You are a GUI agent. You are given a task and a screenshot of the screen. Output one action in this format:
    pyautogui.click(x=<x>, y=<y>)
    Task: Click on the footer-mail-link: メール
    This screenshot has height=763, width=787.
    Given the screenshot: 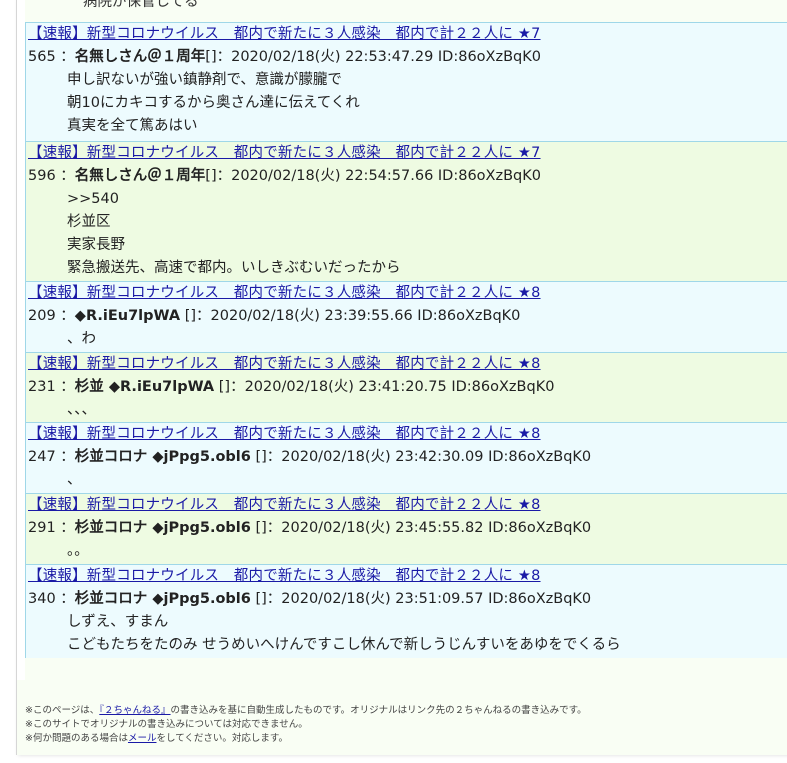 What is the action you would take?
    pyautogui.click(x=142, y=738)
    